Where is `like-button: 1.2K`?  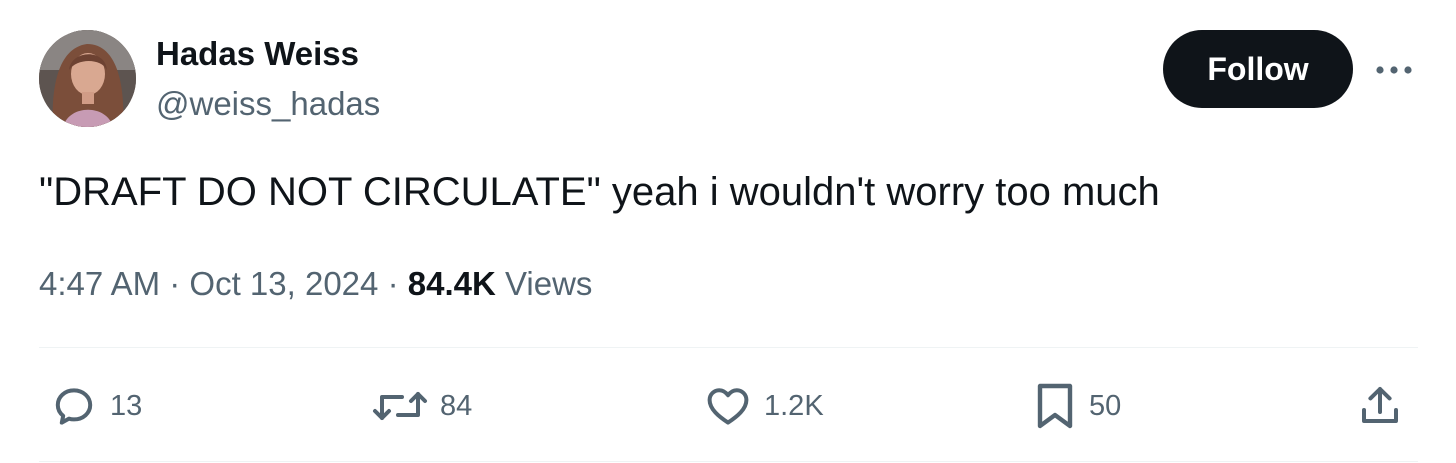
like-button: 1.2K is located at coordinates (764, 406).